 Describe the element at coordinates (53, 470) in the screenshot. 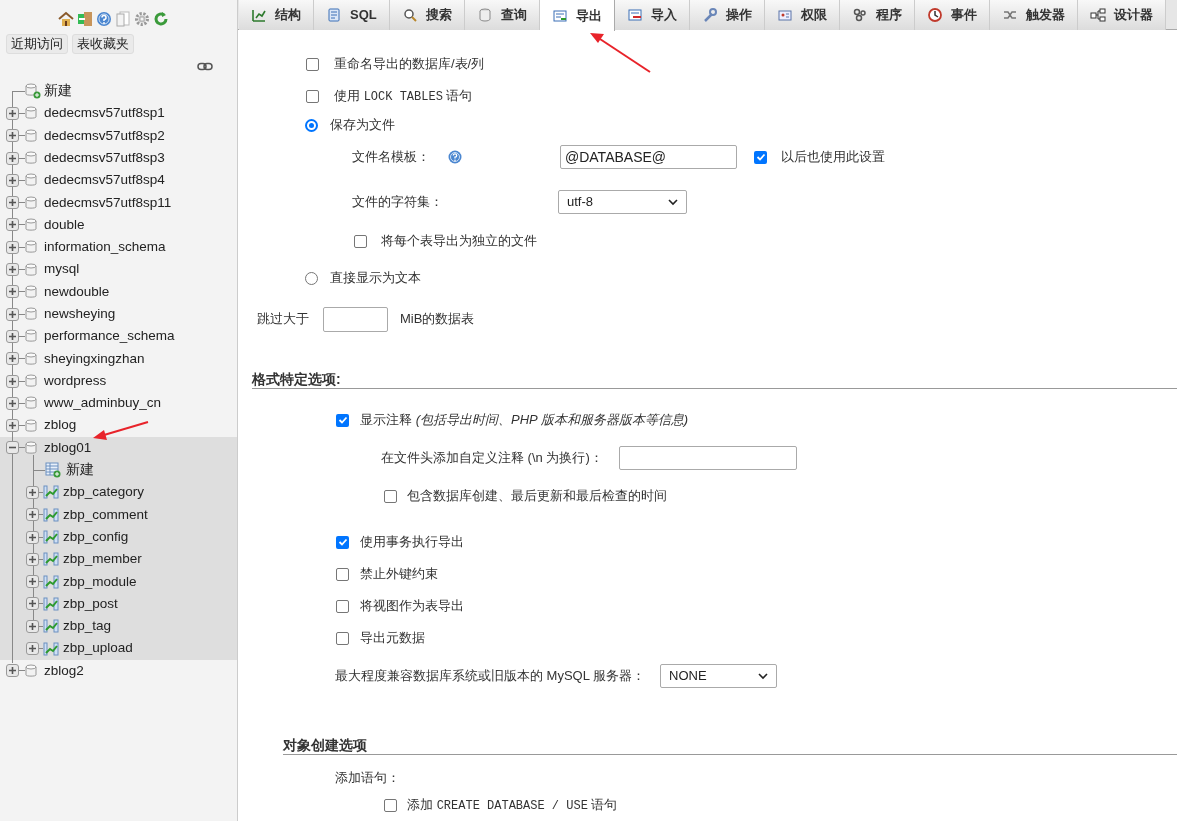

I see `table-add-icon` at that location.